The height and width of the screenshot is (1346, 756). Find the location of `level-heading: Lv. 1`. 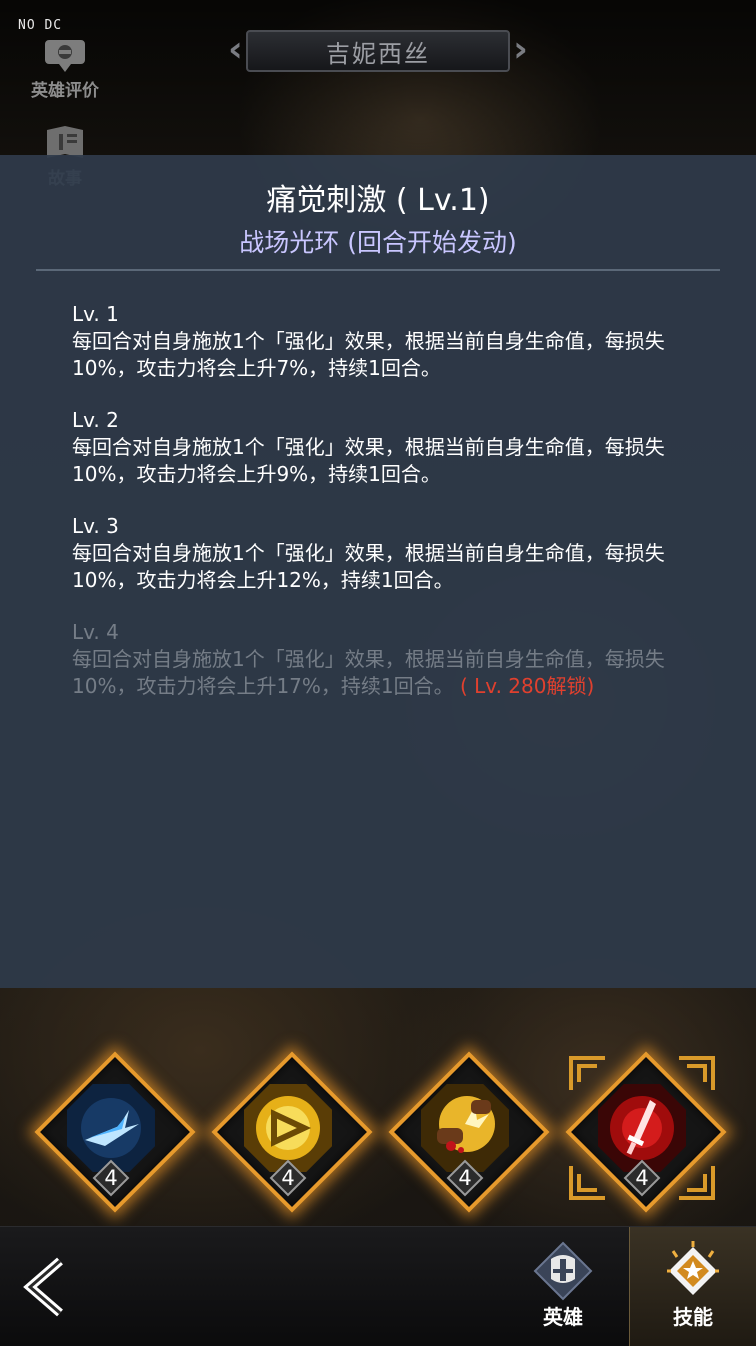

level-heading: Lv. 1 is located at coordinates (95, 314).